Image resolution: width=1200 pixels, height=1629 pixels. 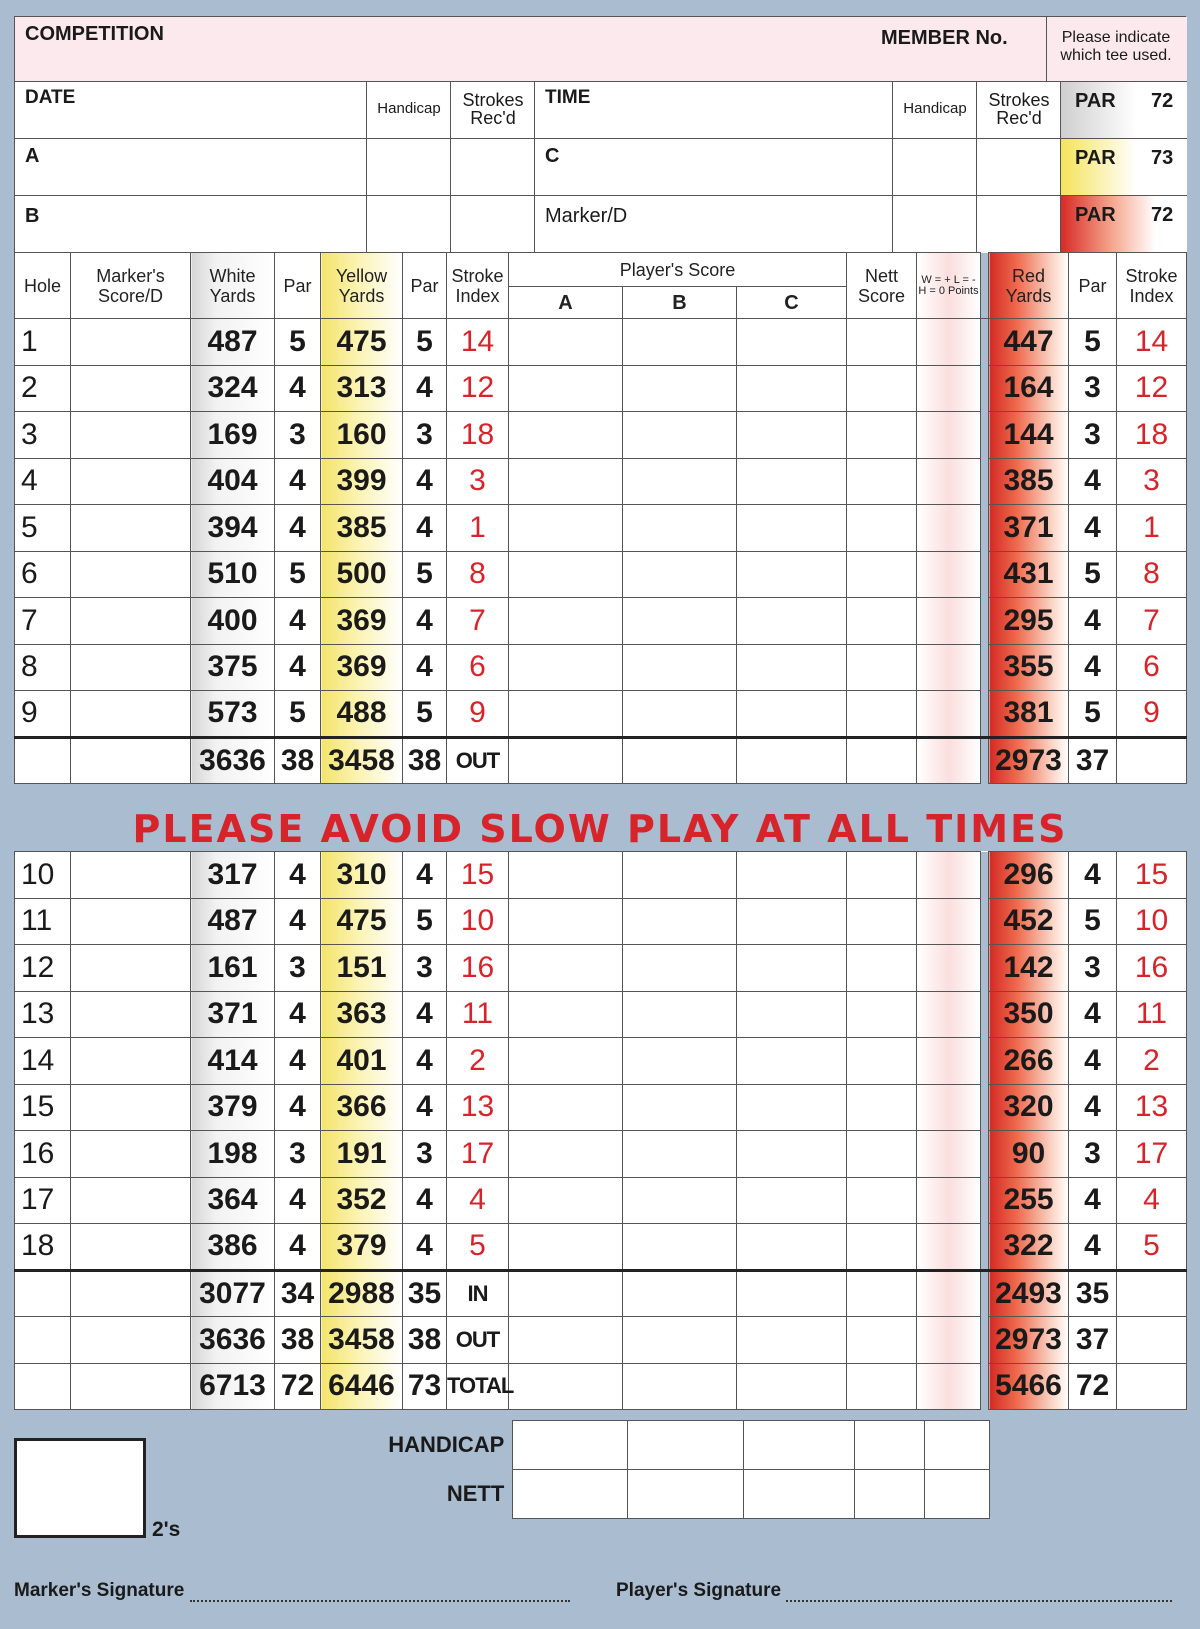 I want to click on handicap-a, so click(x=570, y=1445).